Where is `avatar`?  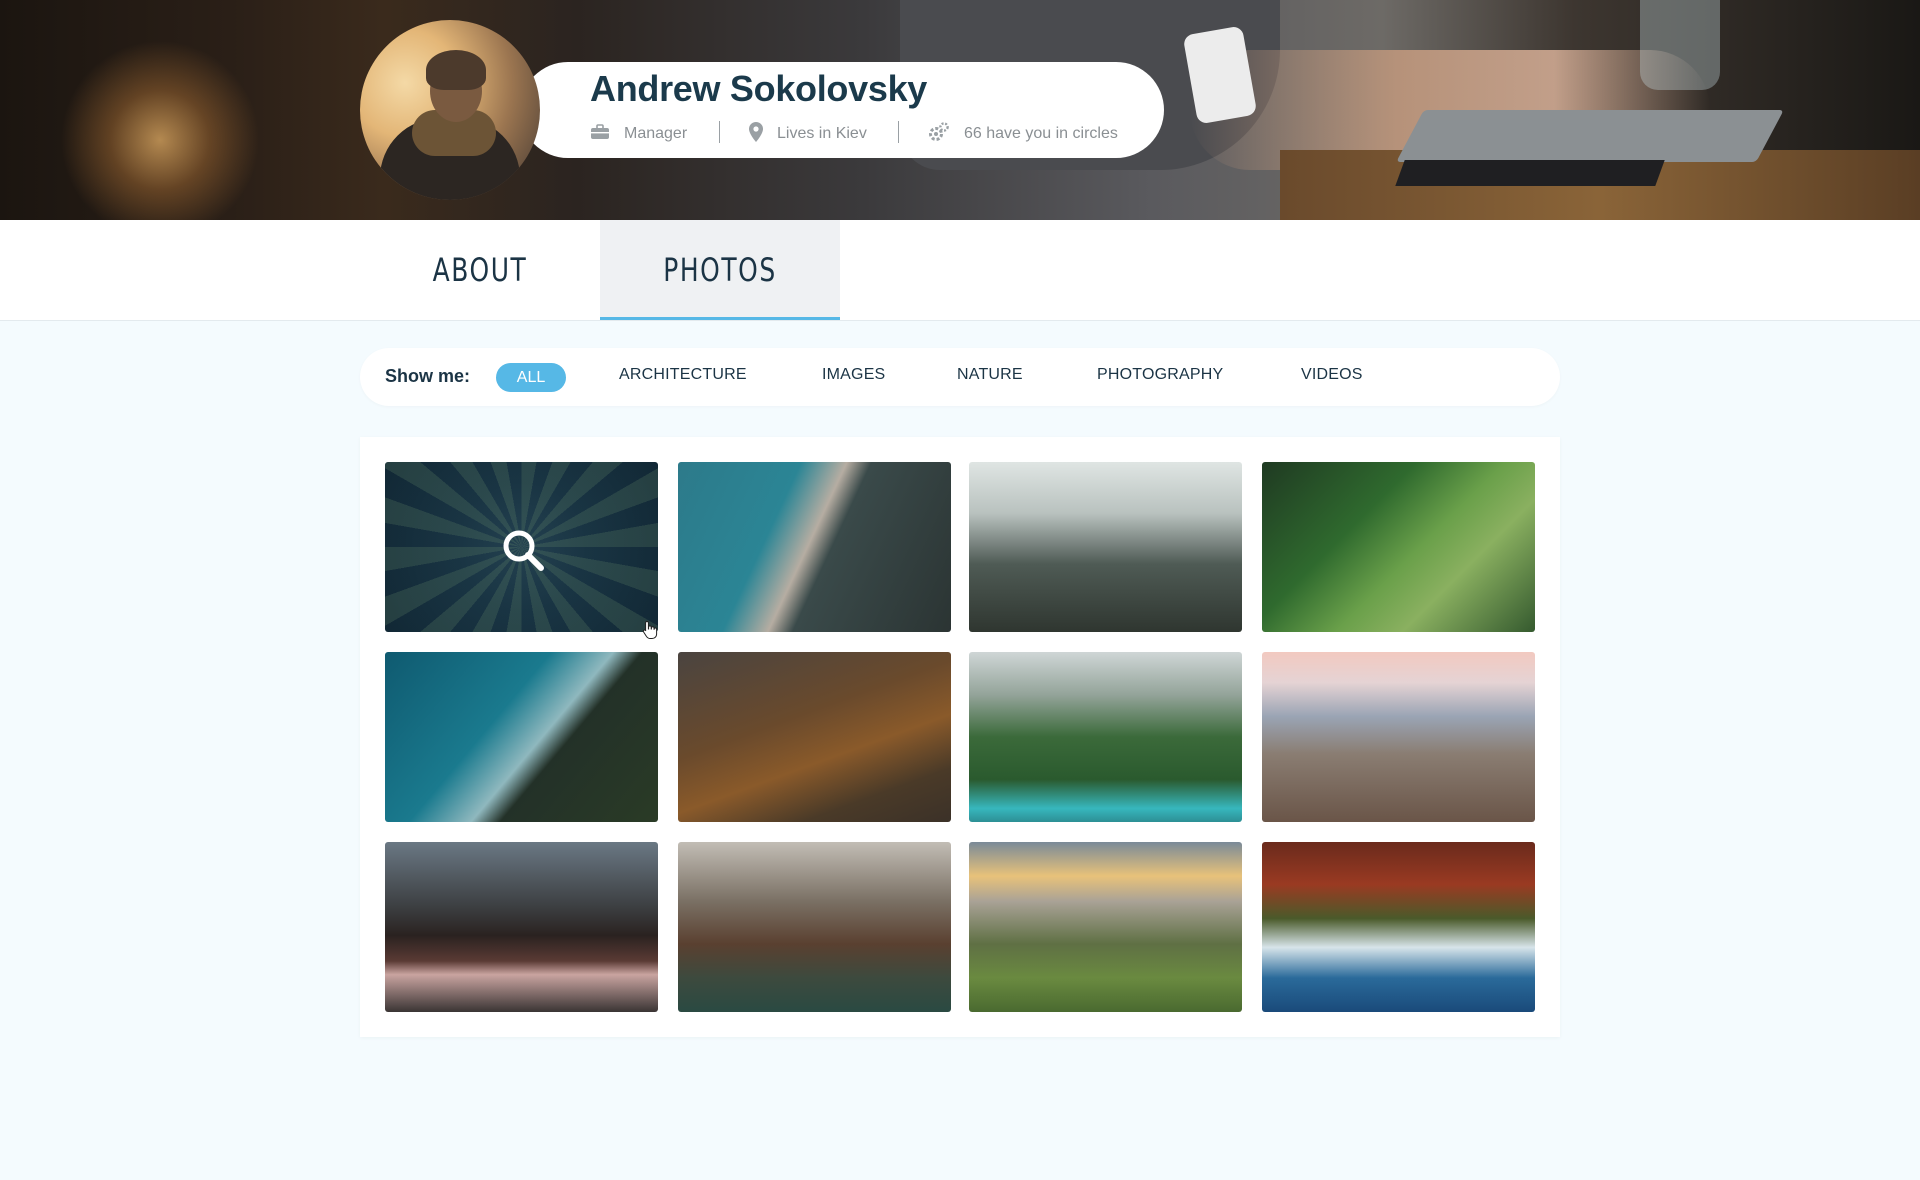
avatar is located at coordinates (450, 110).